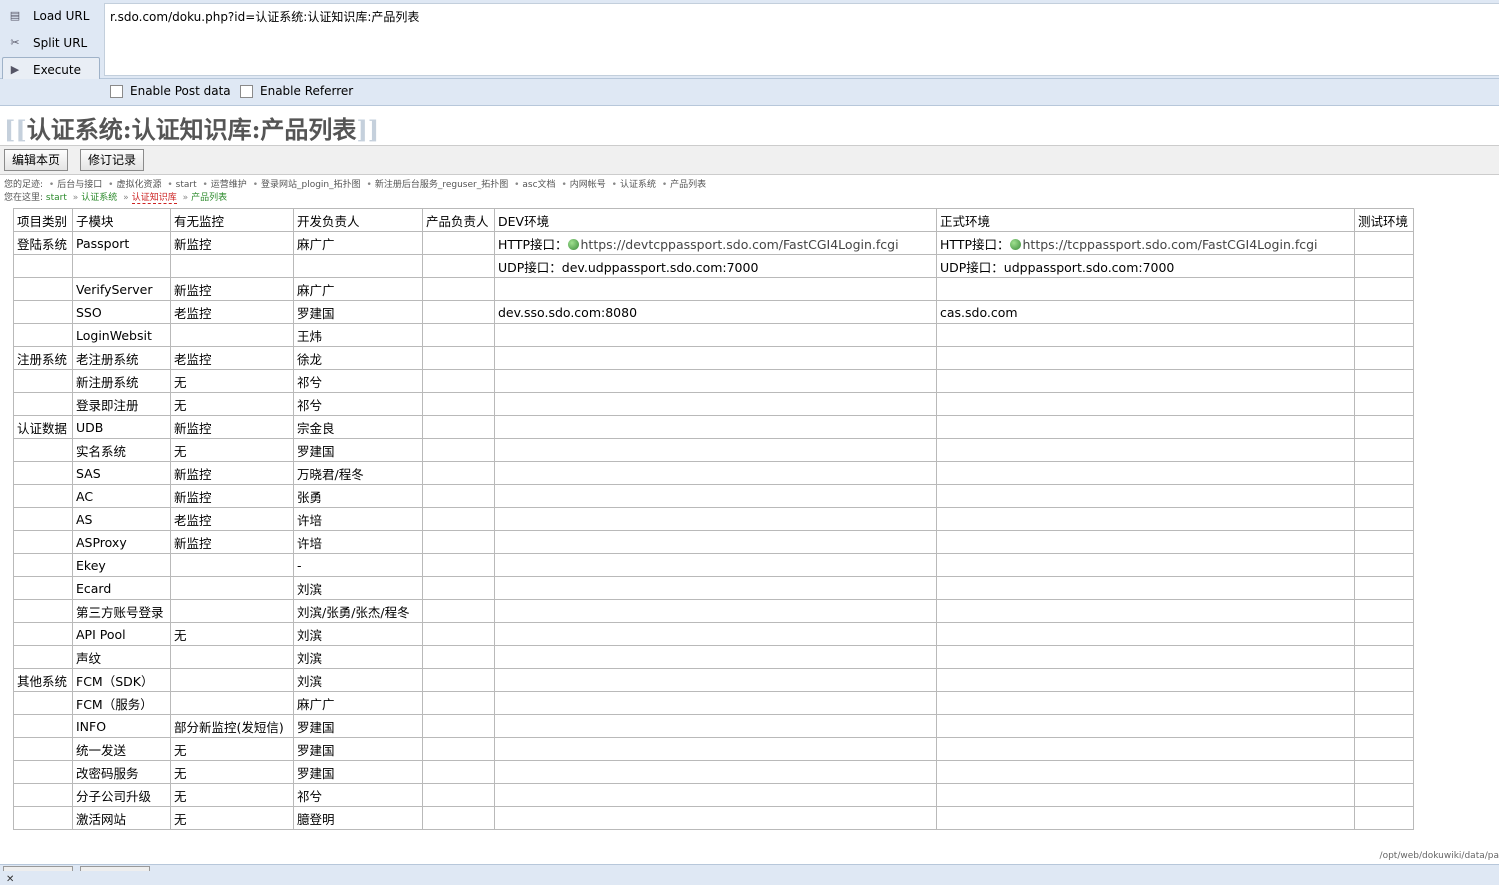 Image resolution: width=1499 pixels, height=885 pixels. I want to click on table-header-cell: 项目类别, so click(43, 220).